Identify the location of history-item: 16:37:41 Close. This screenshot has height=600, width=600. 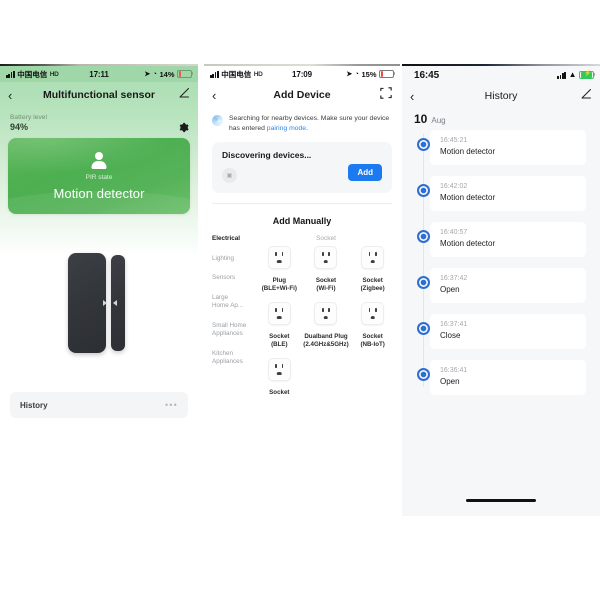
(508, 331).